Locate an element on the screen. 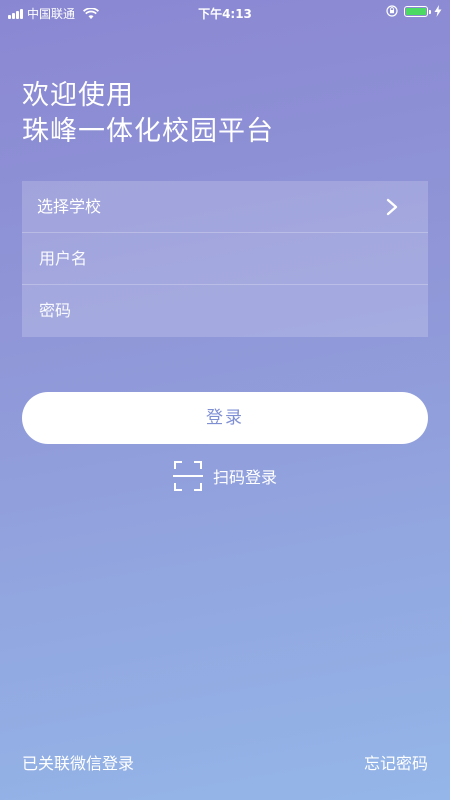  wechat-login-link: 已关联微信登录 is located at coordinates (78, 762).